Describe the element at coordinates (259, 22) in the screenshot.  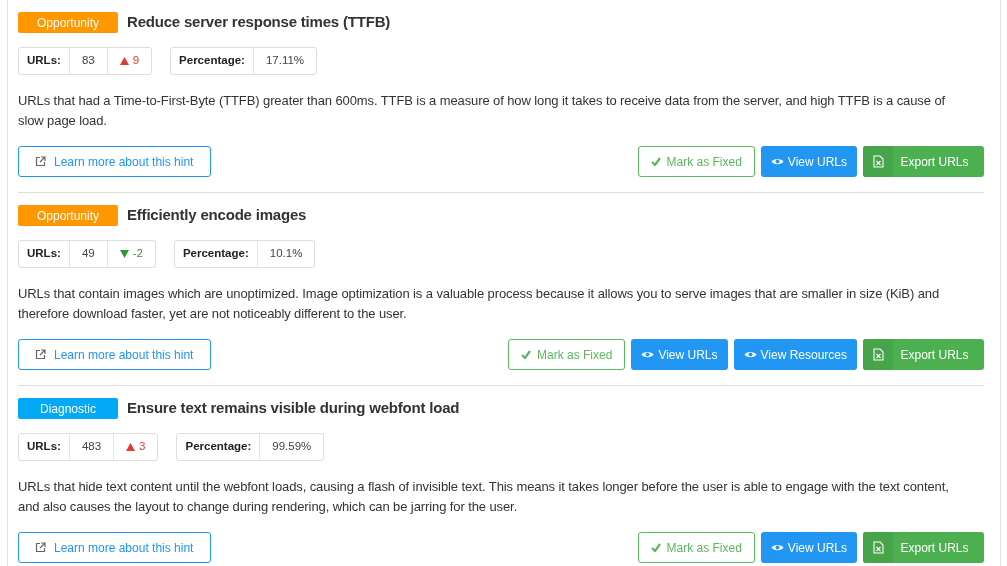
I see `hint-title: Reduce server response times (TTFB)` at that location.